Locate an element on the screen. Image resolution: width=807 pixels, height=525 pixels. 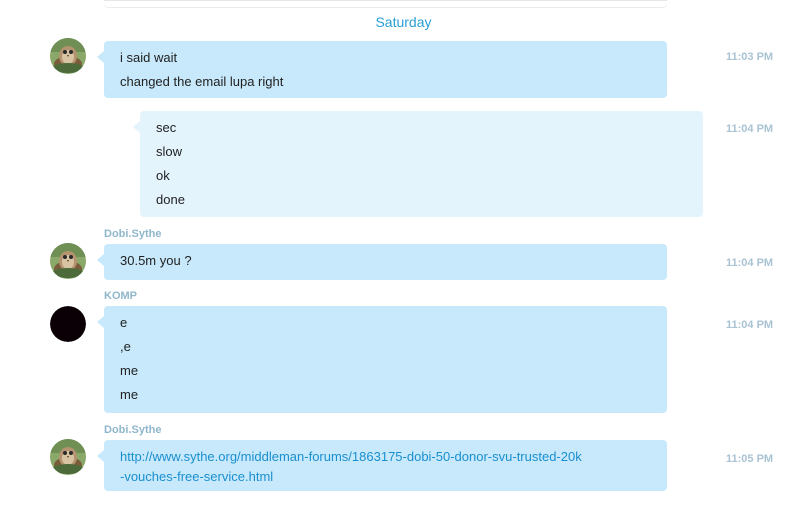
message-bubble: e ,e me me is located at coordinates (382, 359).